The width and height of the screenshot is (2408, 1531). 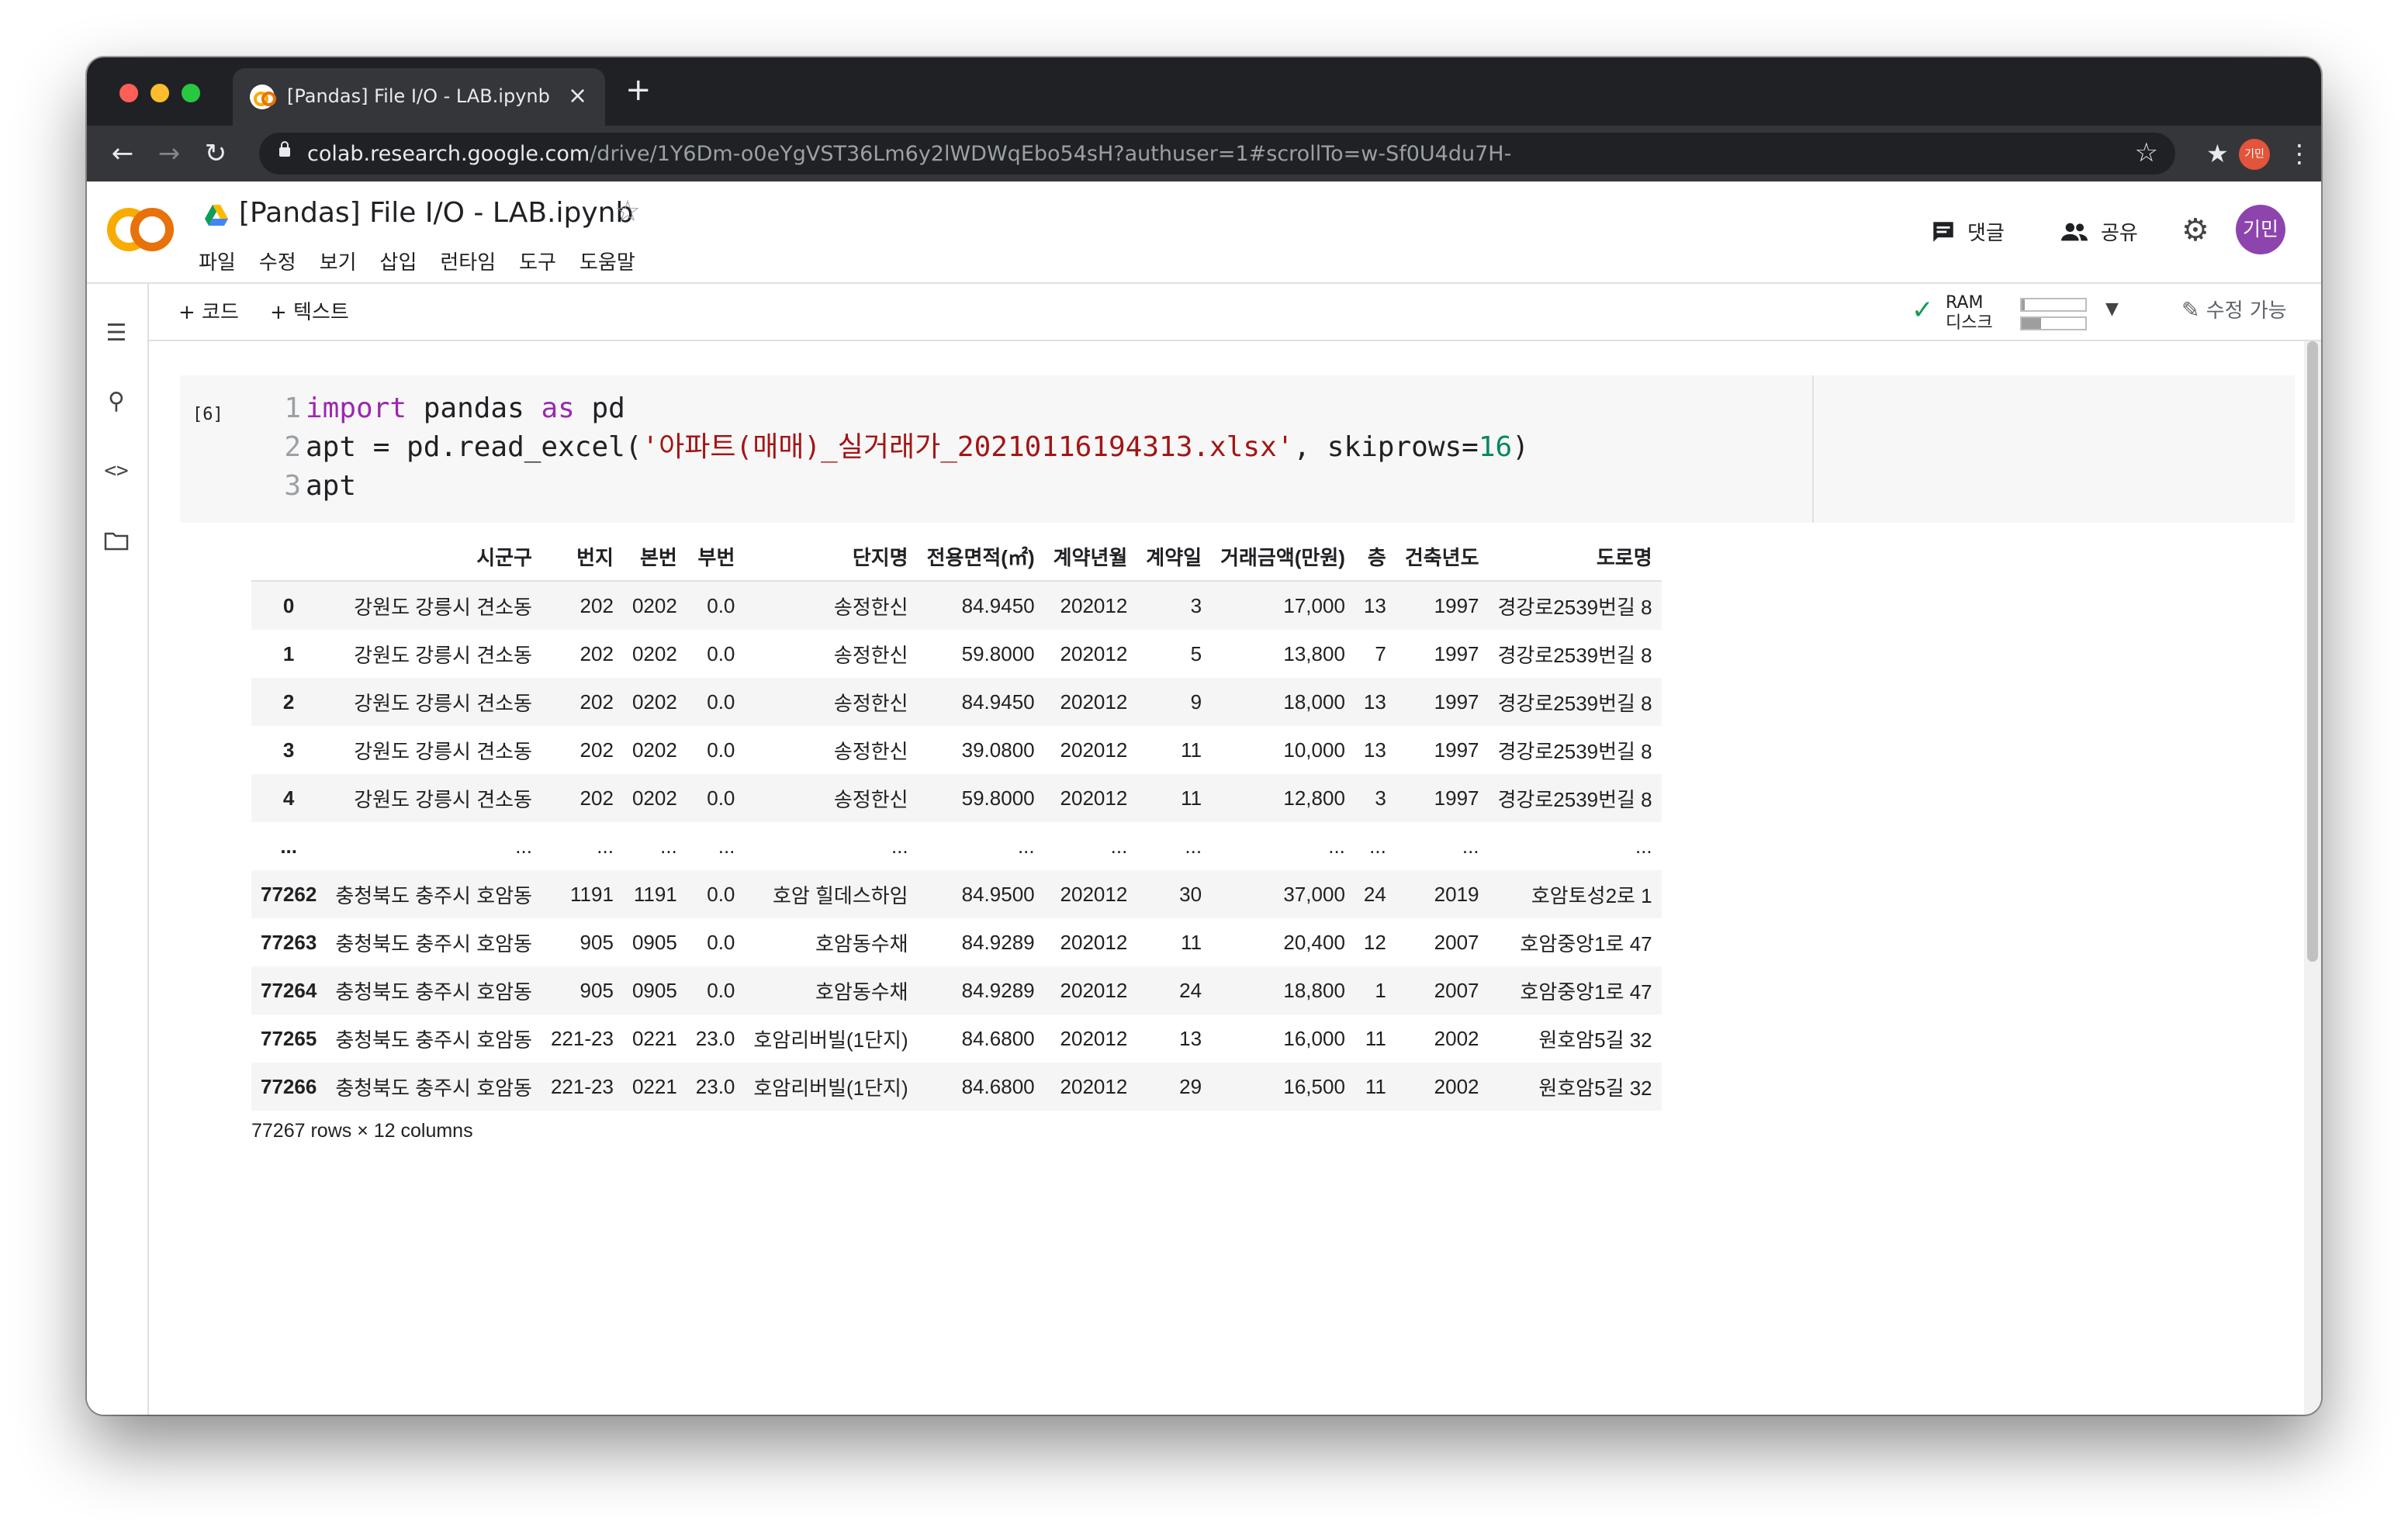 I want to click on edit-mode-button: ✎ 수정 가능, so click(x=2234, y=309).